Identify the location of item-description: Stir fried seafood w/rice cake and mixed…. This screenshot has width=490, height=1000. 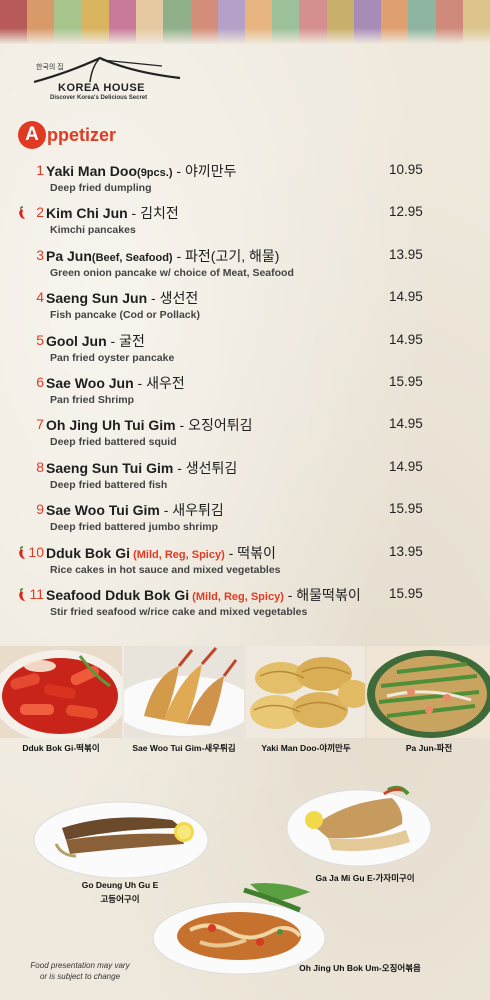
(179, 612).